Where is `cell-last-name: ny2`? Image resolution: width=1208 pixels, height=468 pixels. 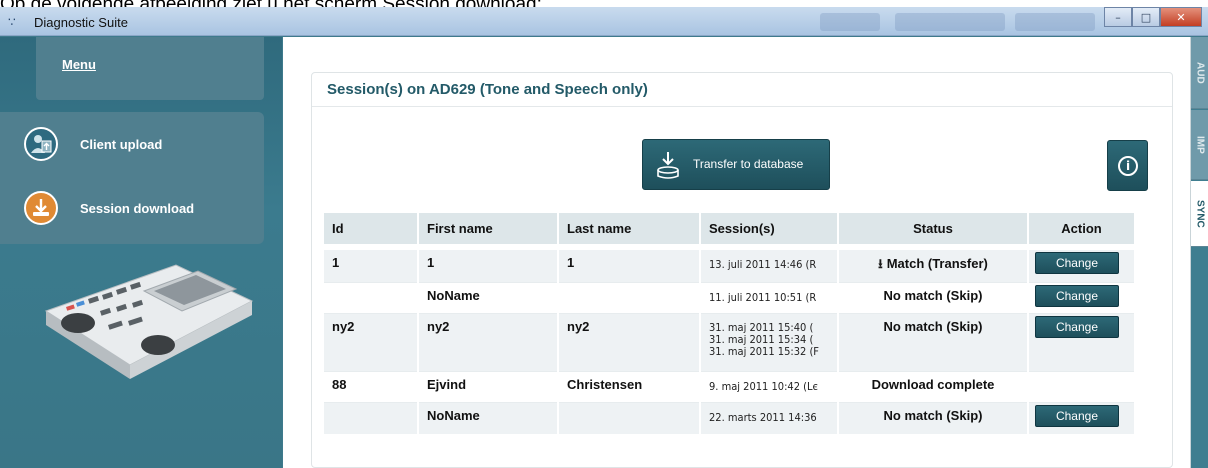 cell-last-name: ny2 is located at coordinates (629, 342).